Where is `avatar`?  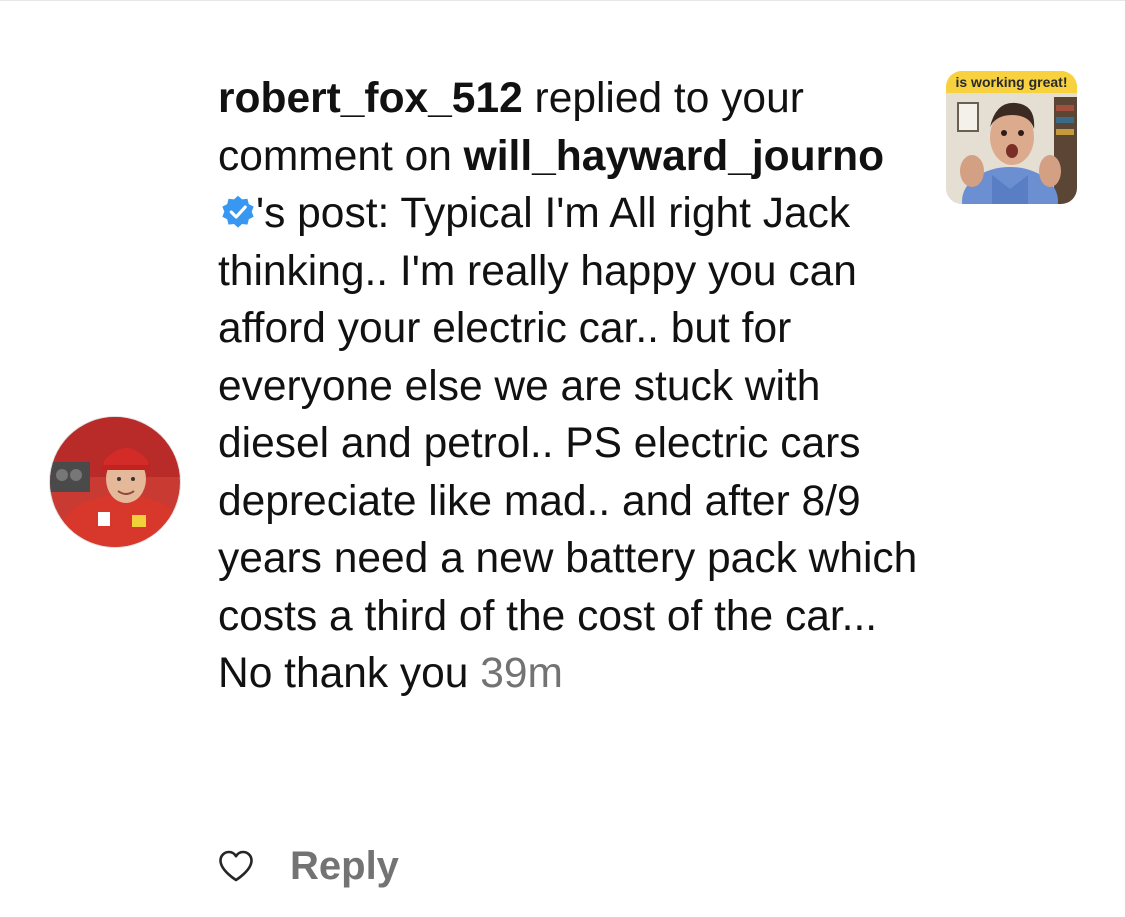 avatar is located at coordinates (115, 482).